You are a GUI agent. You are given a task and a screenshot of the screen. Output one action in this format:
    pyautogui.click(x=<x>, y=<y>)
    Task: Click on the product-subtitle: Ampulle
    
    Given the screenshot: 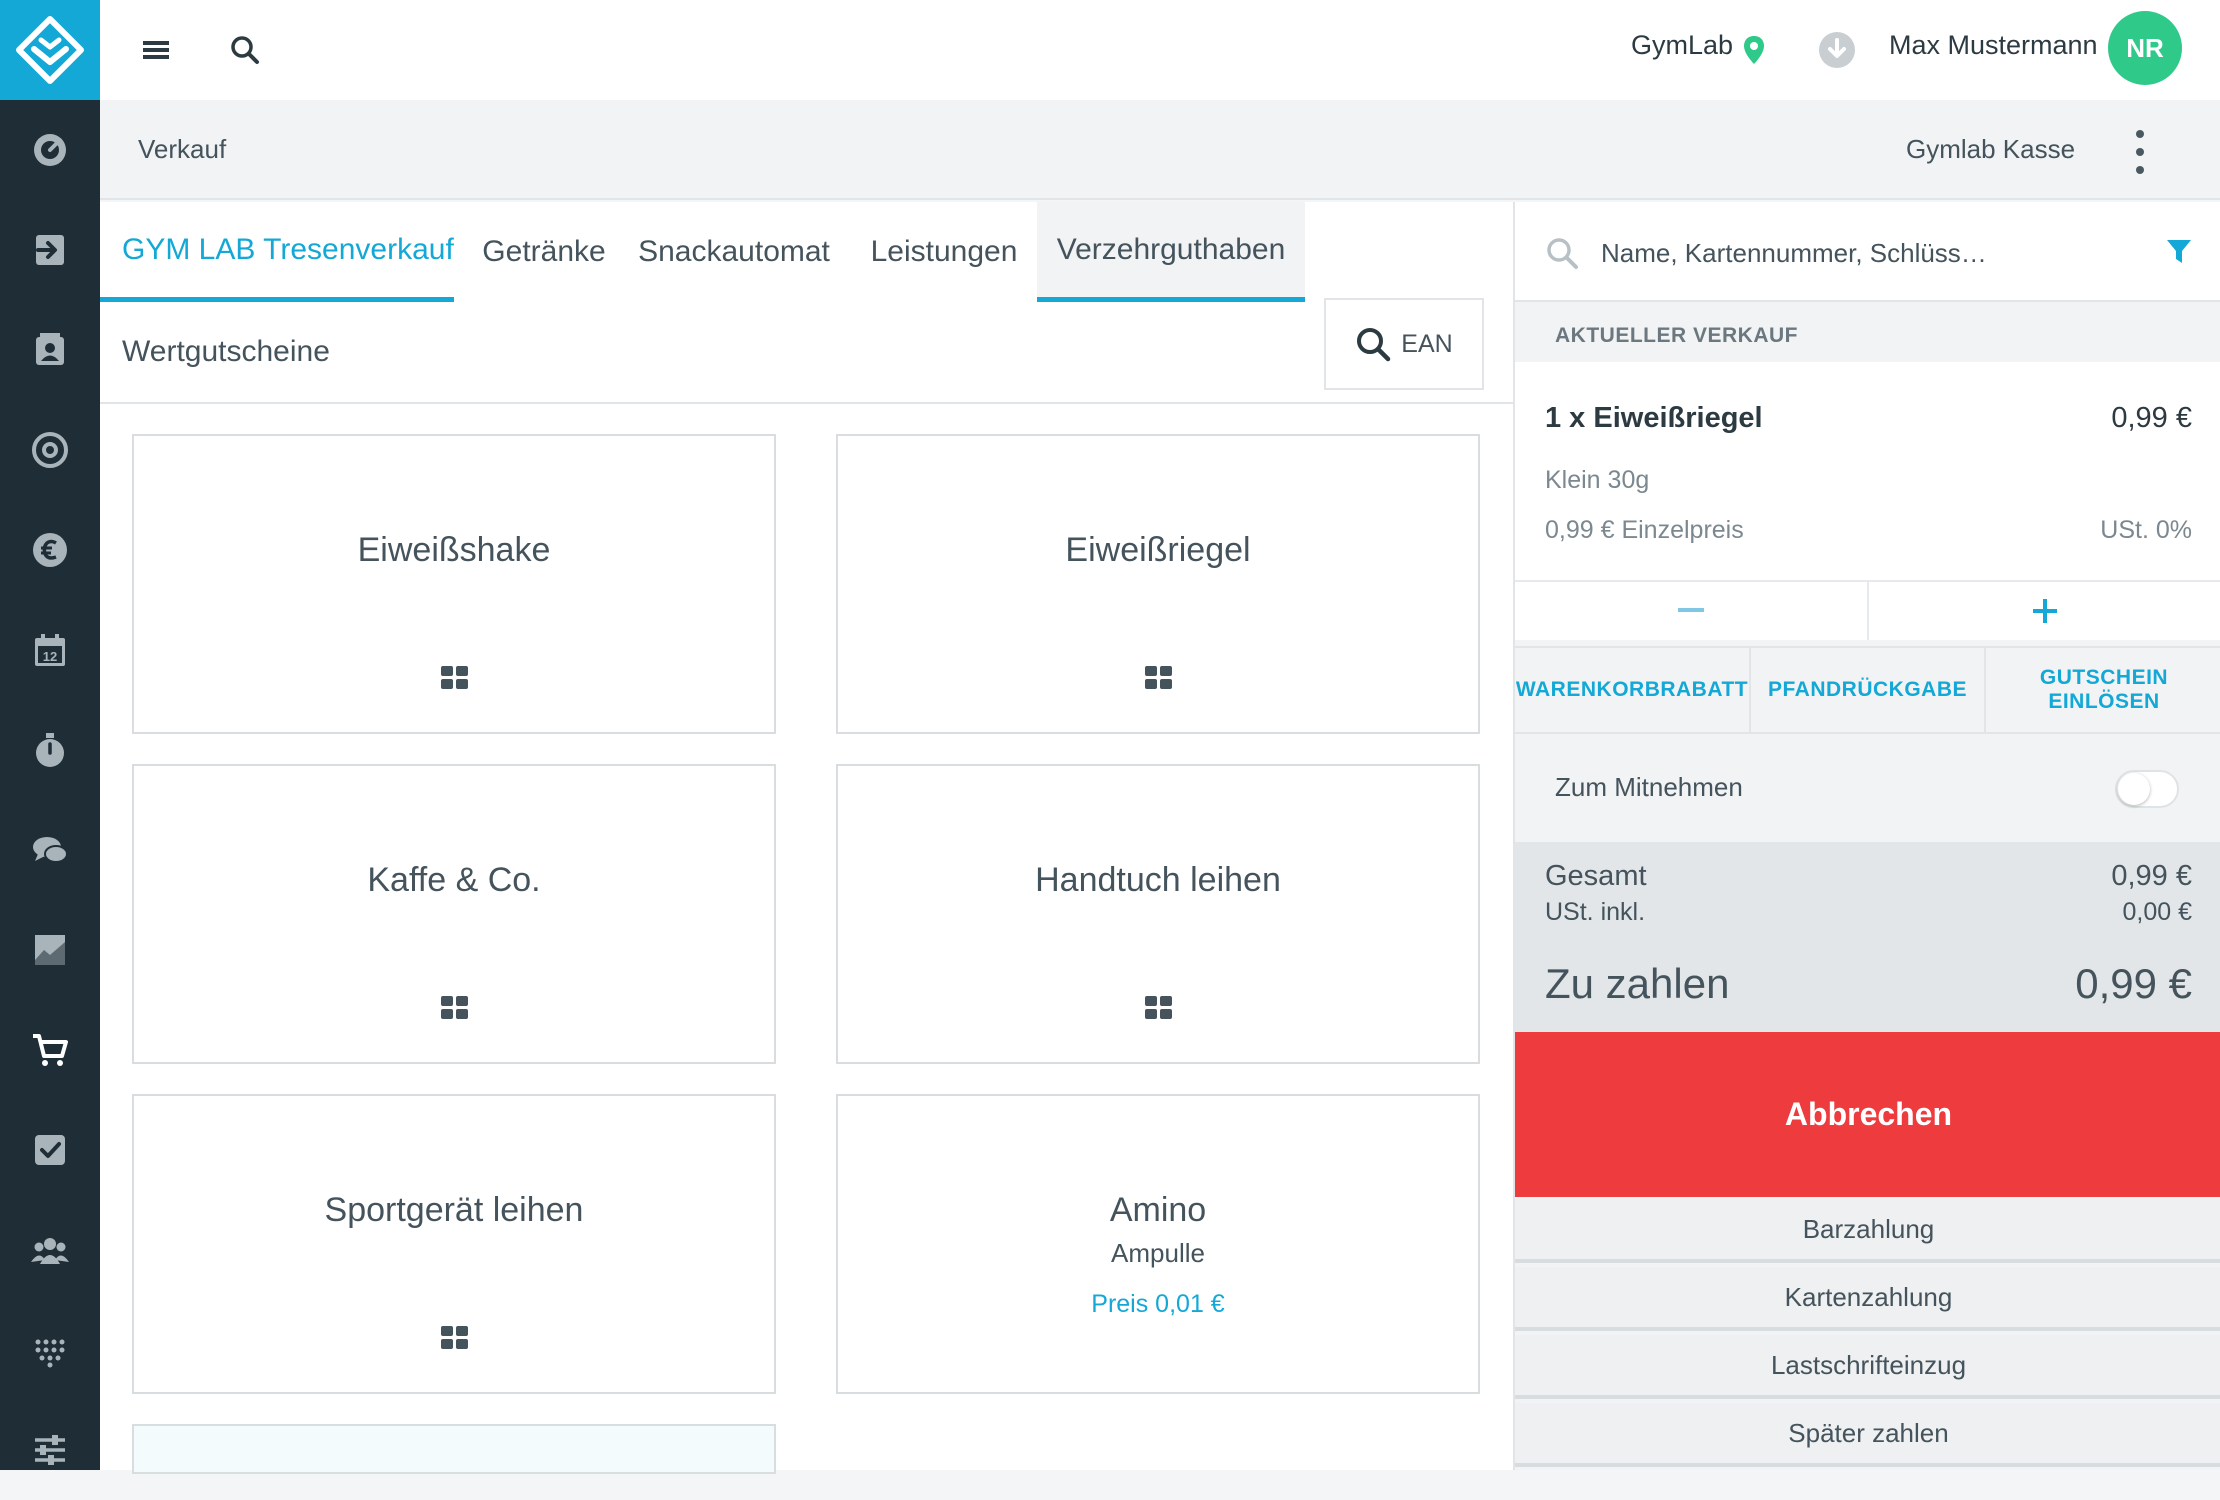 What is the action you would take?
    pyautogui.click(x=1158, y=1253)
    